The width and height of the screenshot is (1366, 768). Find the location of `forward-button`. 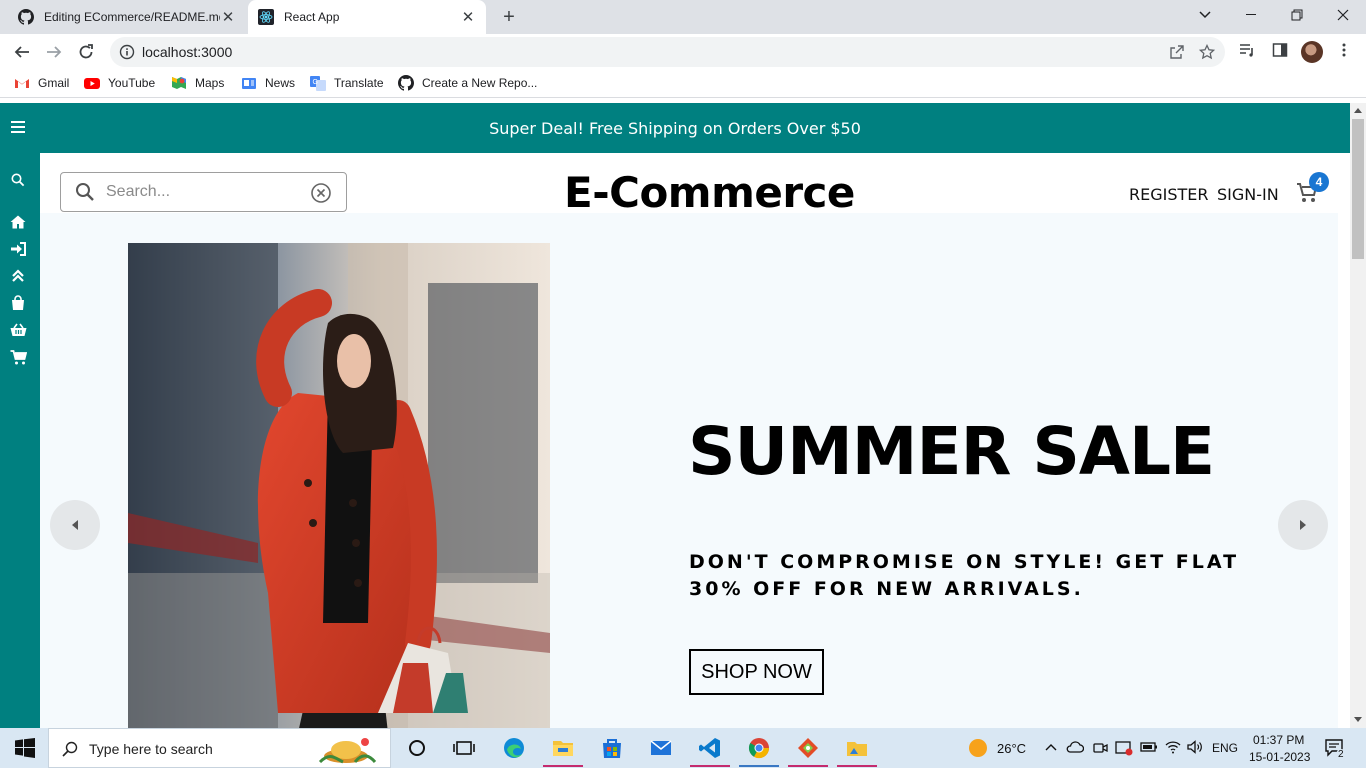

forward-button is located at coordinates (54, 52).